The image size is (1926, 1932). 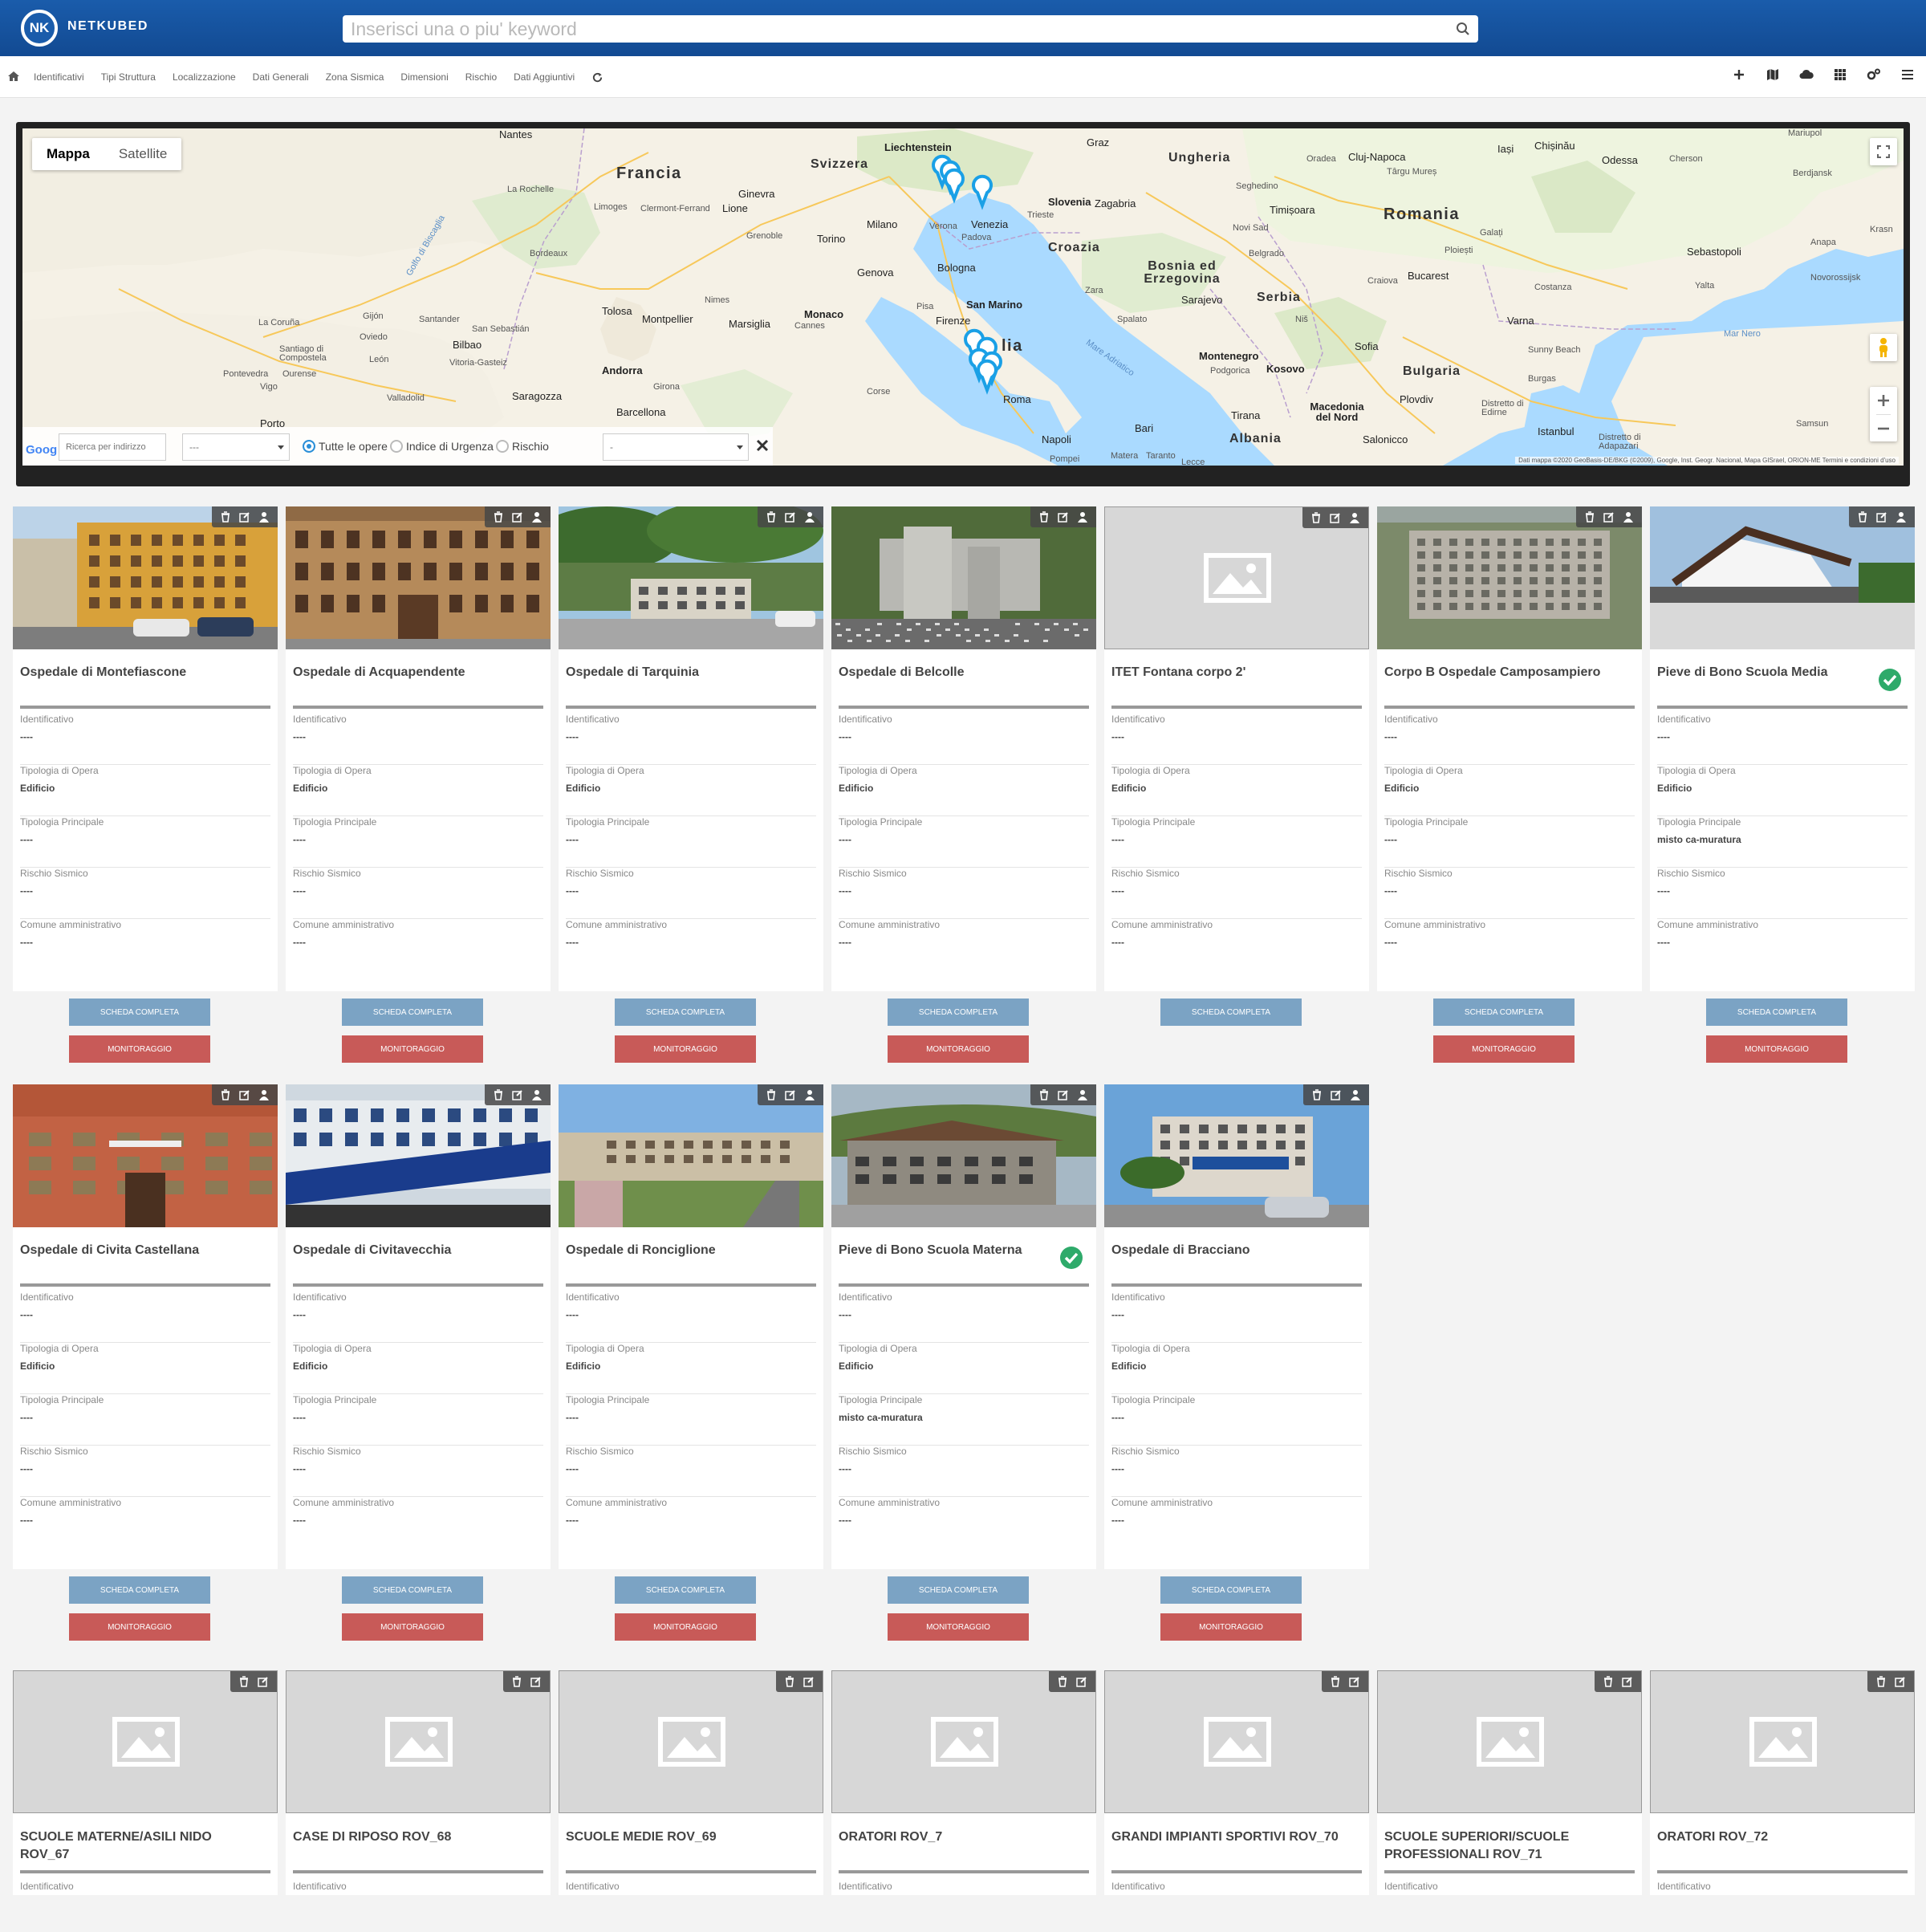 What do you see at coordinates (1806, 74) in the screenshot?
I see `cloud-icon` at bounding box center [1806, 74].